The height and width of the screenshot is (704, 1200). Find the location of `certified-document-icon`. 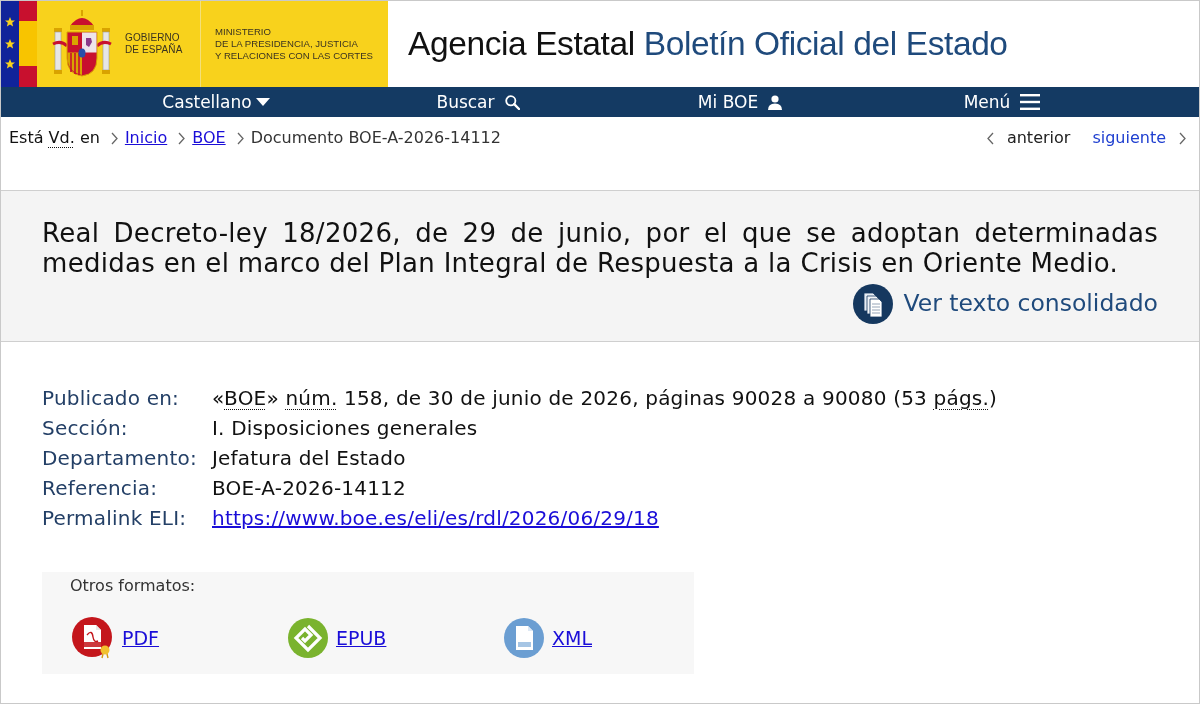

certified-document-icon is located at coordinates (93, 638).